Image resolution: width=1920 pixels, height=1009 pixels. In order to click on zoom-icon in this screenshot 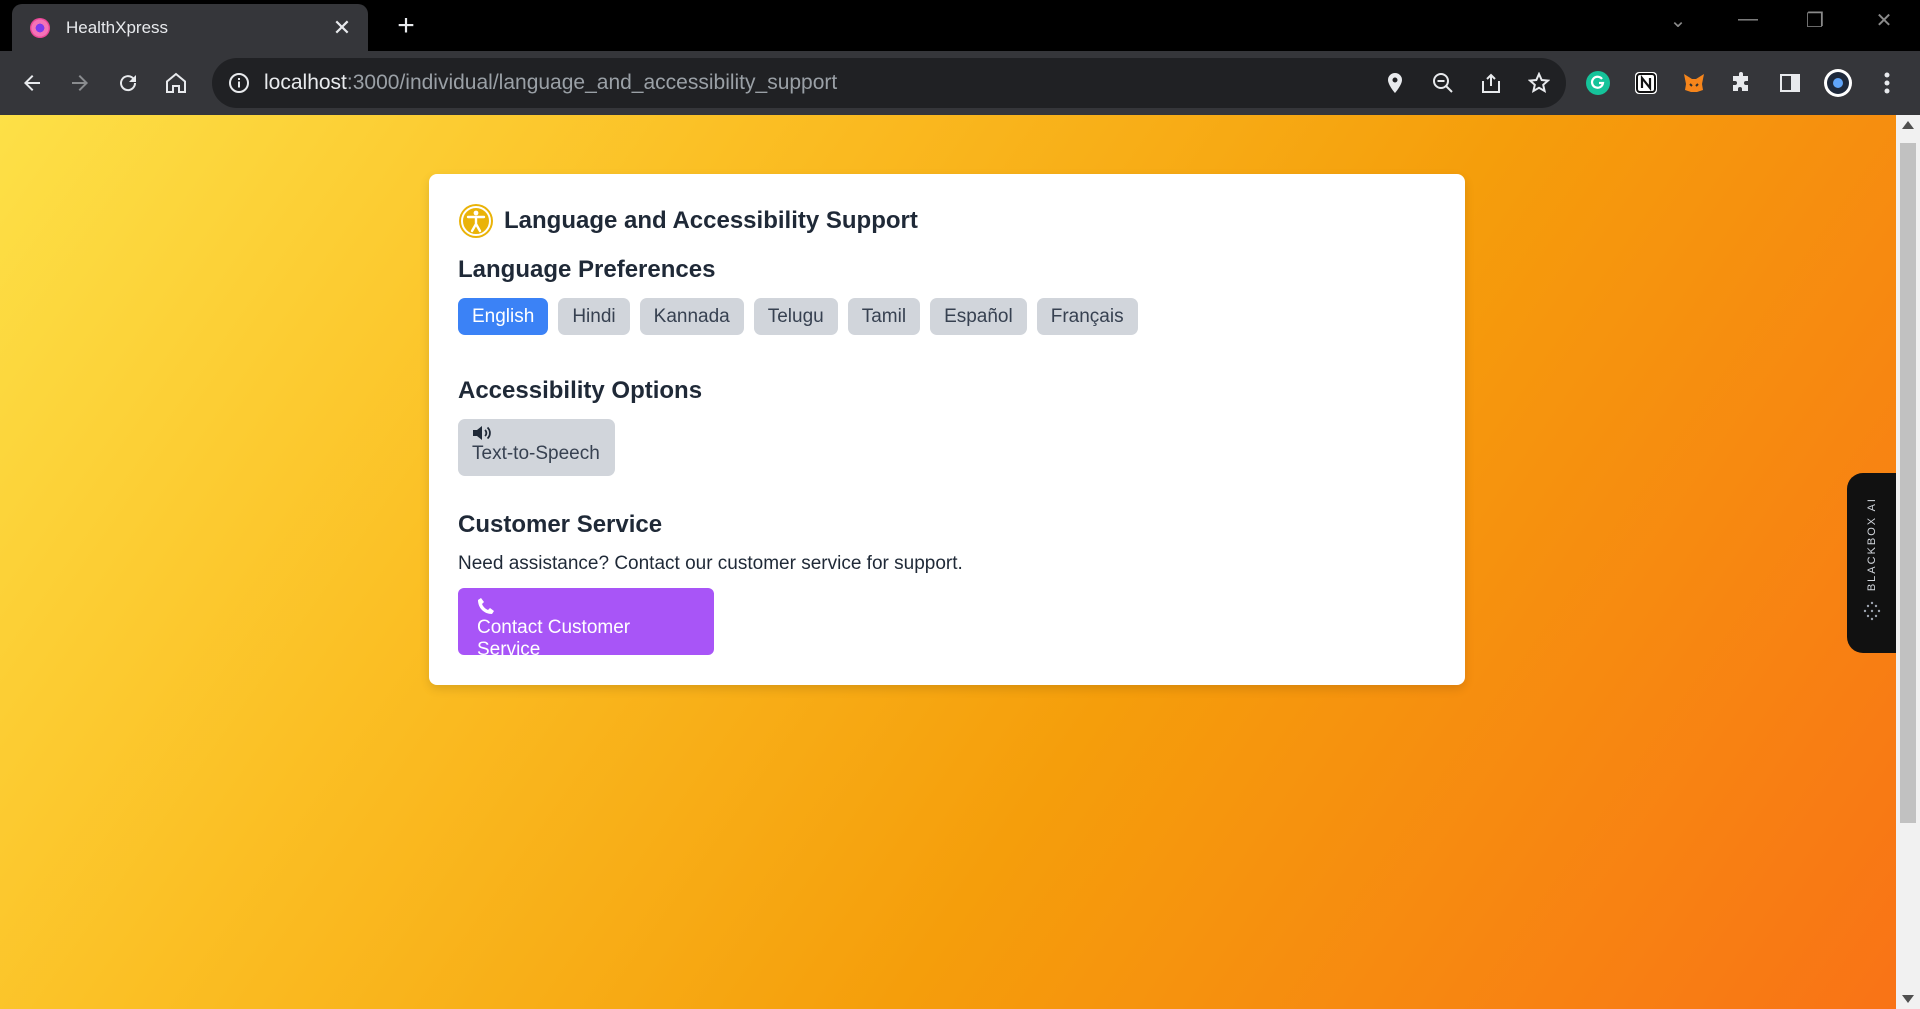, I will do `click(1443, 83)`.